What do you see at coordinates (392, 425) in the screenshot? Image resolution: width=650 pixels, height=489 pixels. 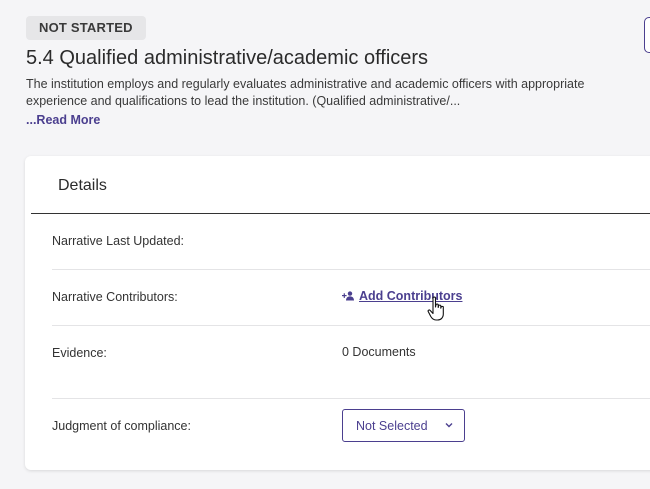 I see `judgment-selected-value: Not Selected` at bounding box center [392, 425].